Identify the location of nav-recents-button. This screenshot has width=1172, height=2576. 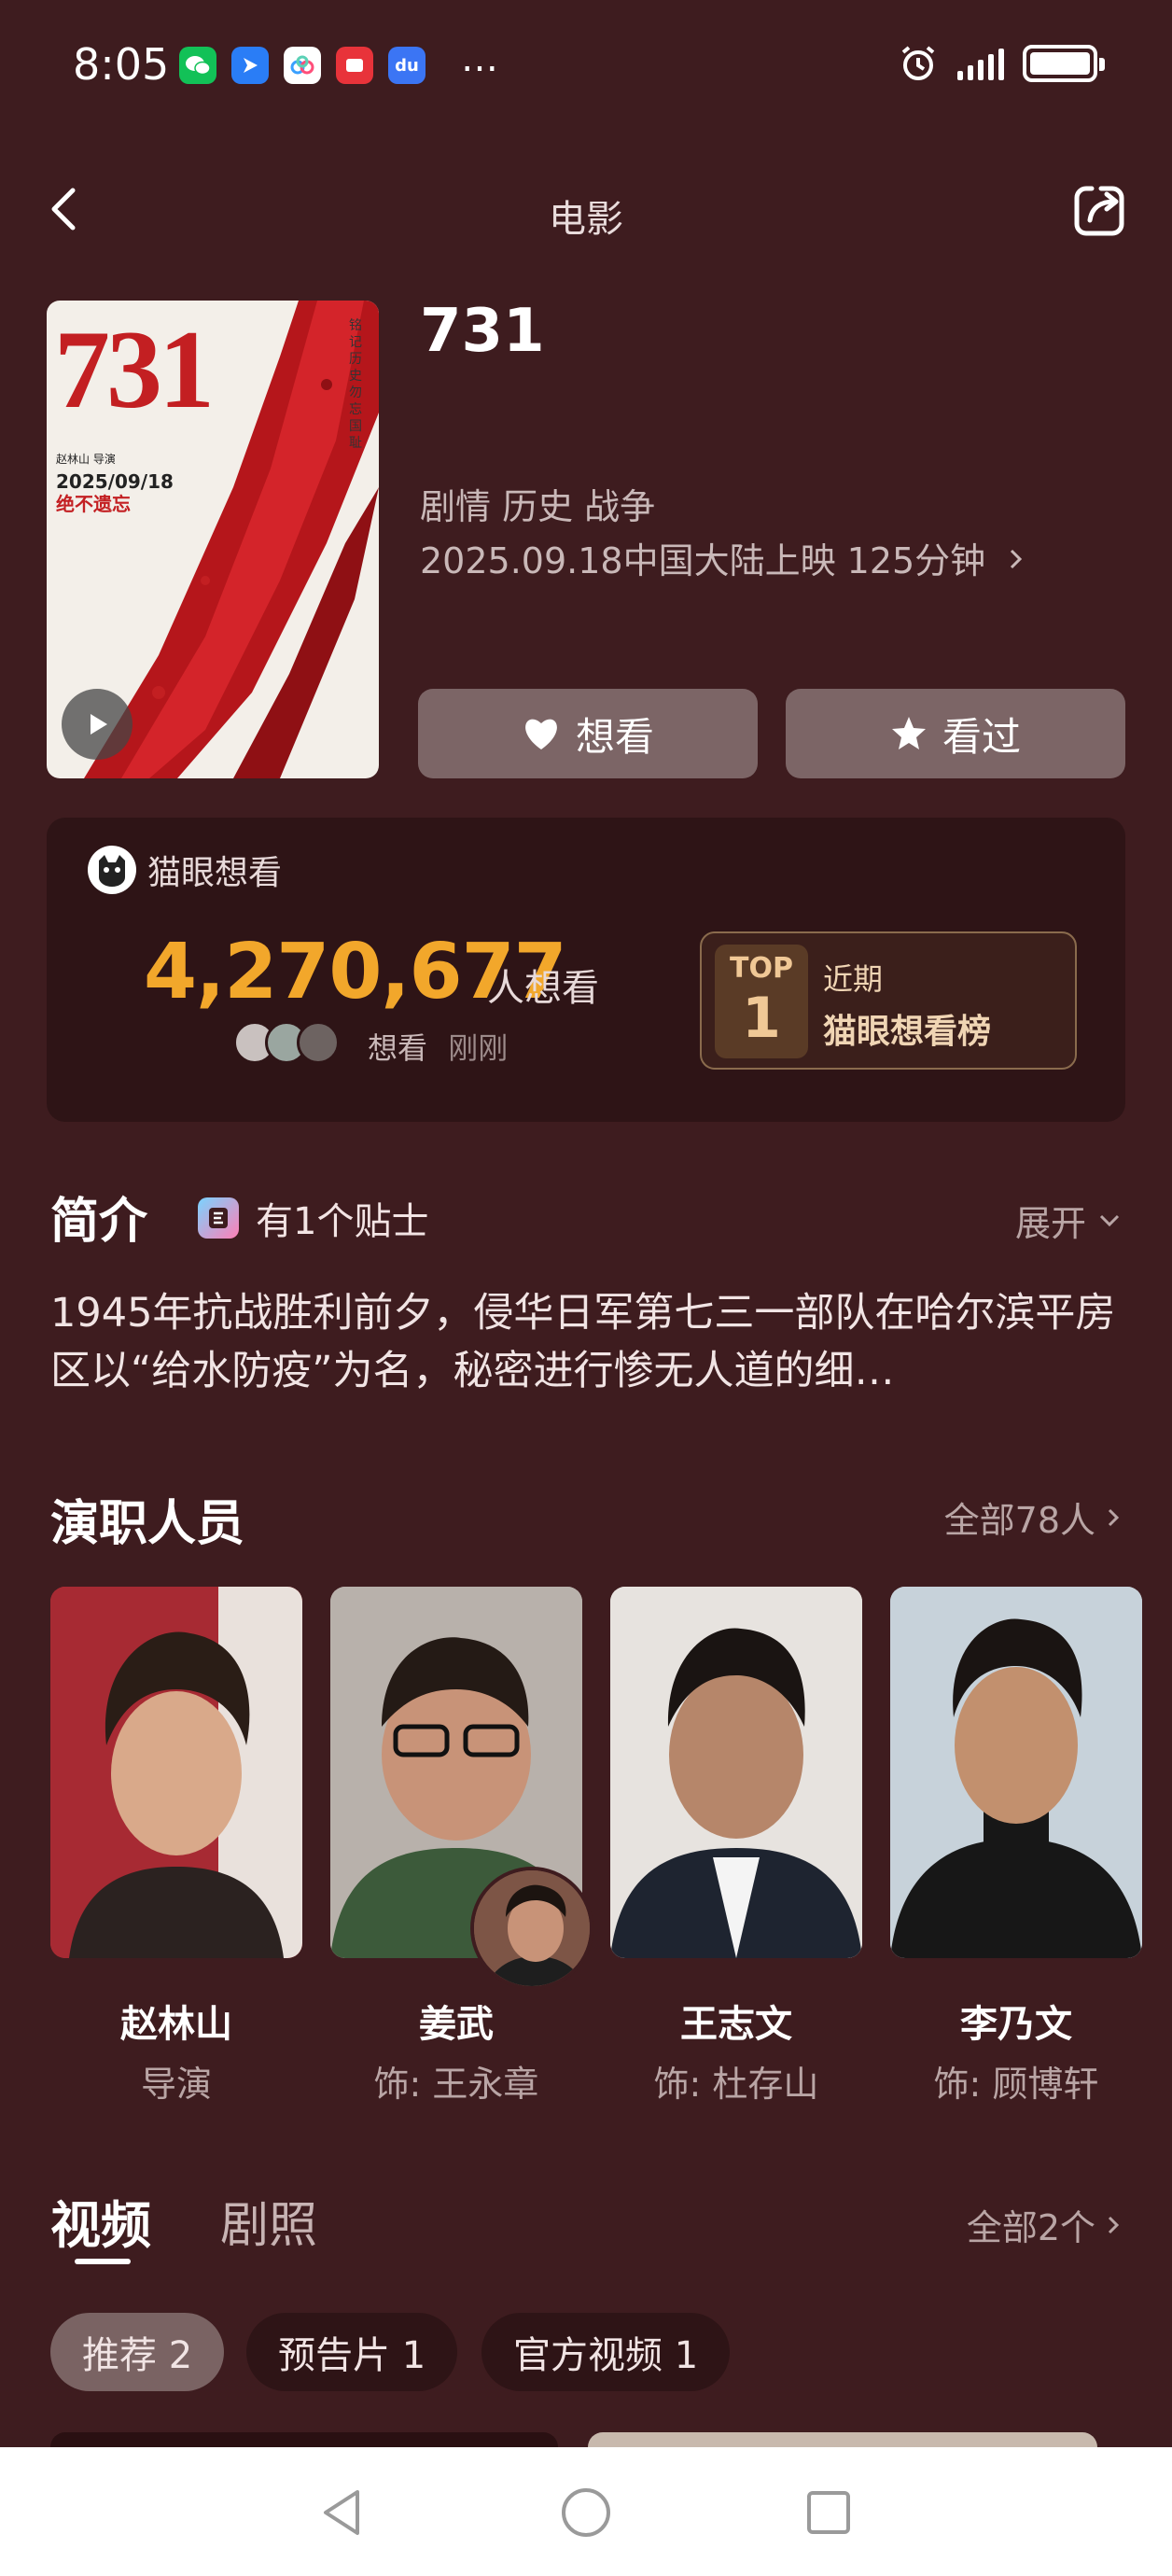
(828, 2512).